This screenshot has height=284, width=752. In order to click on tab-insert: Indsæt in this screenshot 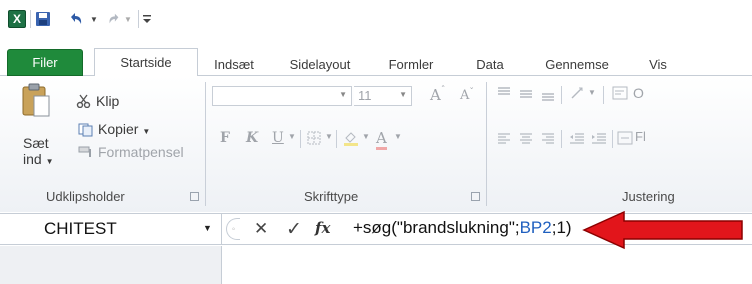, I will do `click(234, 64)`.